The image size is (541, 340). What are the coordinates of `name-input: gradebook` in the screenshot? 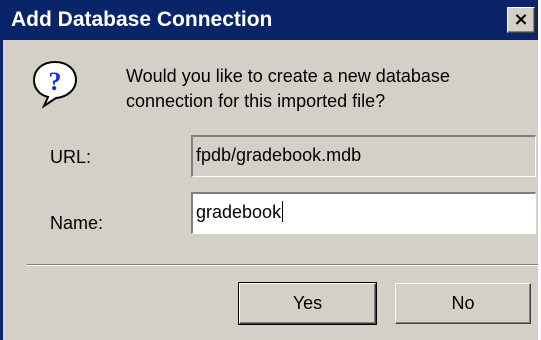 It's located at (363, 213).